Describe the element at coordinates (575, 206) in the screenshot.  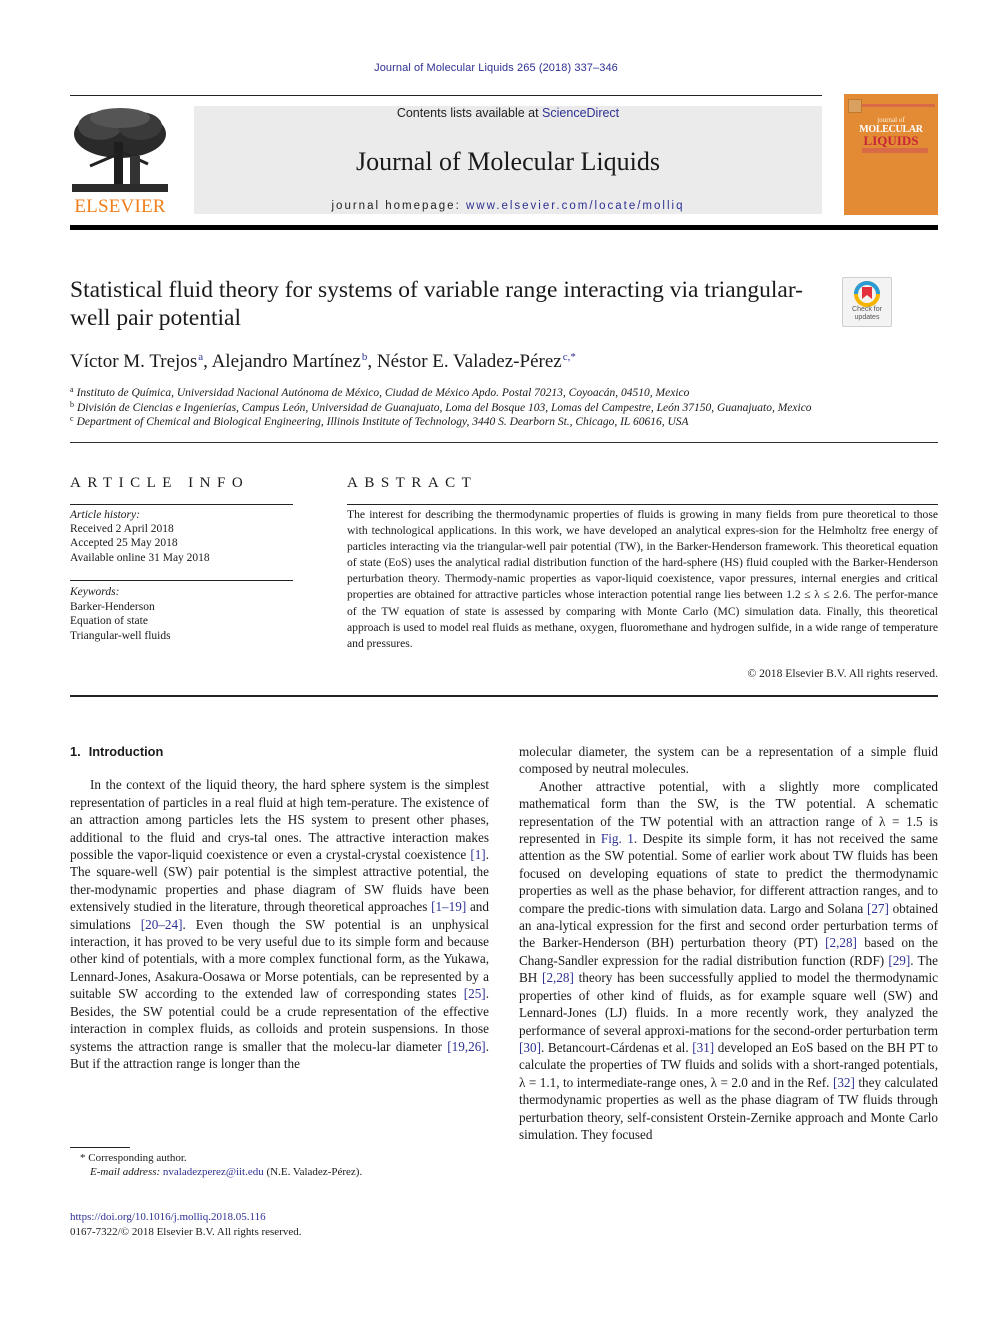
I see `journal-homepage-link: www.elsevier.com/locate/molliq` at that location.